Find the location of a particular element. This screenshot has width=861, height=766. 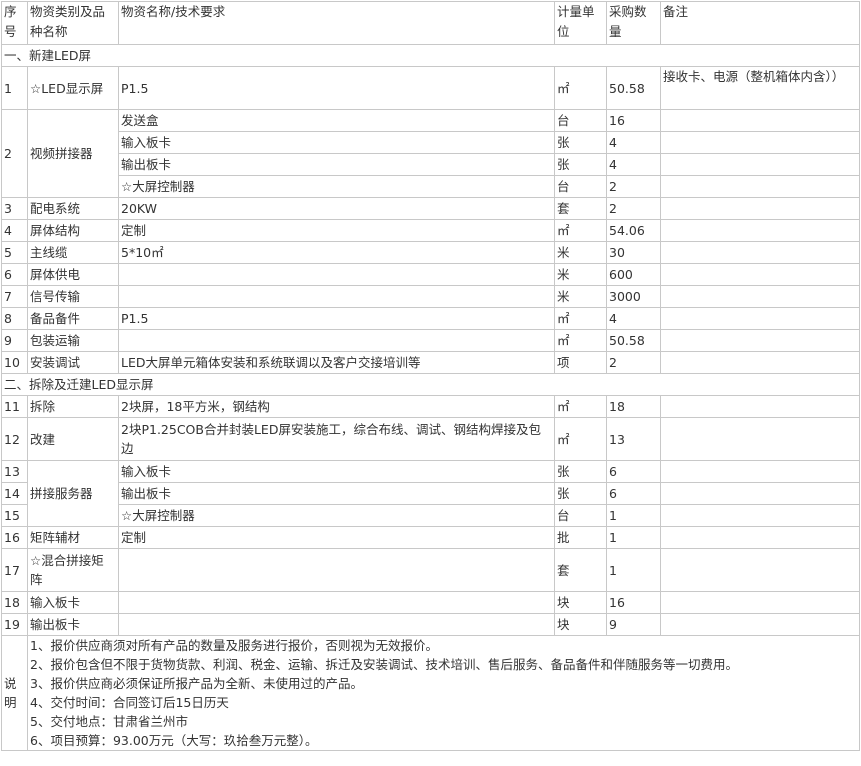

cell-category: 安装调试 is located at coordinates (73, 362).